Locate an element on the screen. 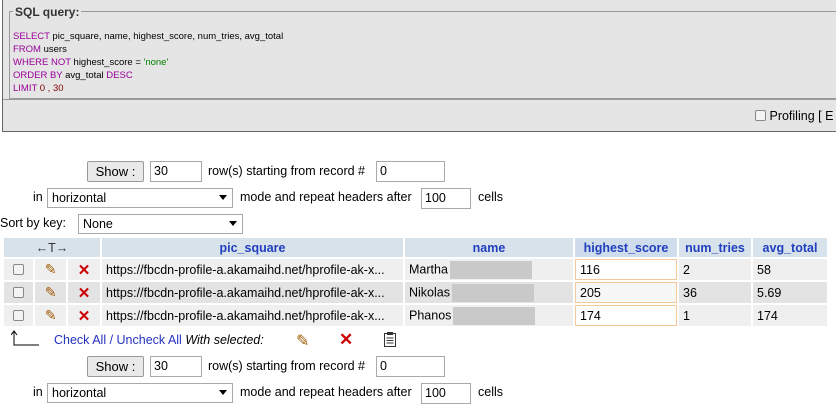 The height and width of the screenshot is (416, 836). check-all-link: Check All is located at coordinates (80, 340).